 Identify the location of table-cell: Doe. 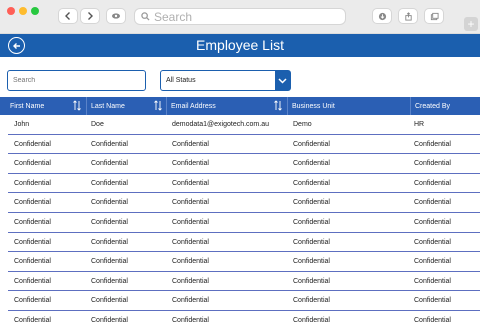
(97, 124).